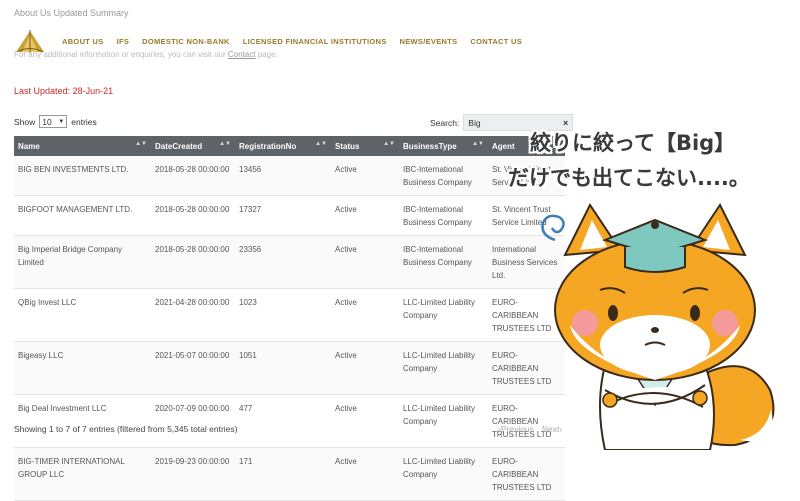 This screenshot has width=800, height=501. Describe the element at coordinates (267, 54) in the screenshot. I see `info-tail: page.` at that location.